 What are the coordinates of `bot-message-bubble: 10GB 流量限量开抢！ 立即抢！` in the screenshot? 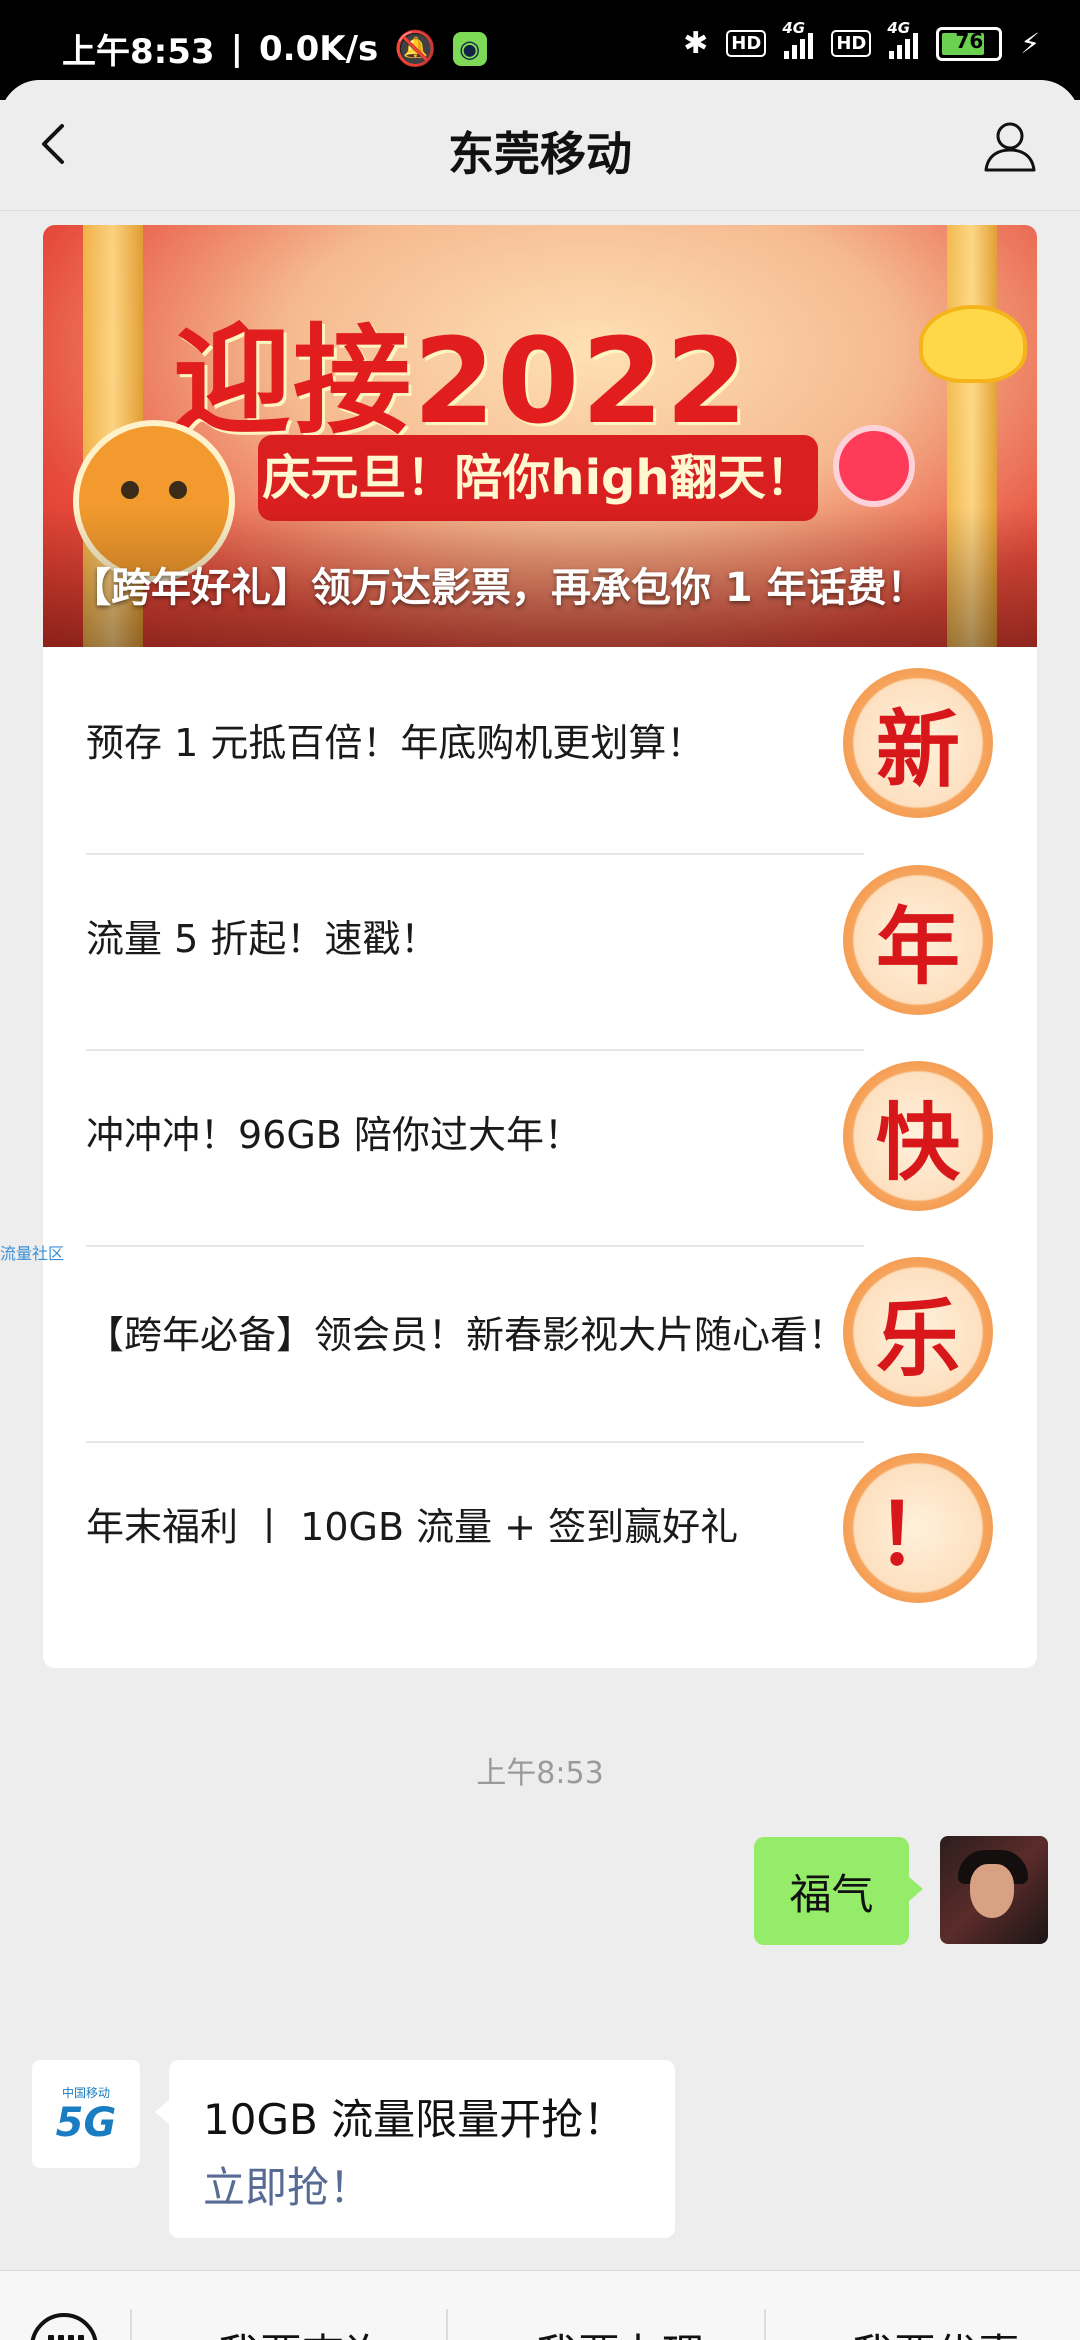 It's located at (415, 2149).